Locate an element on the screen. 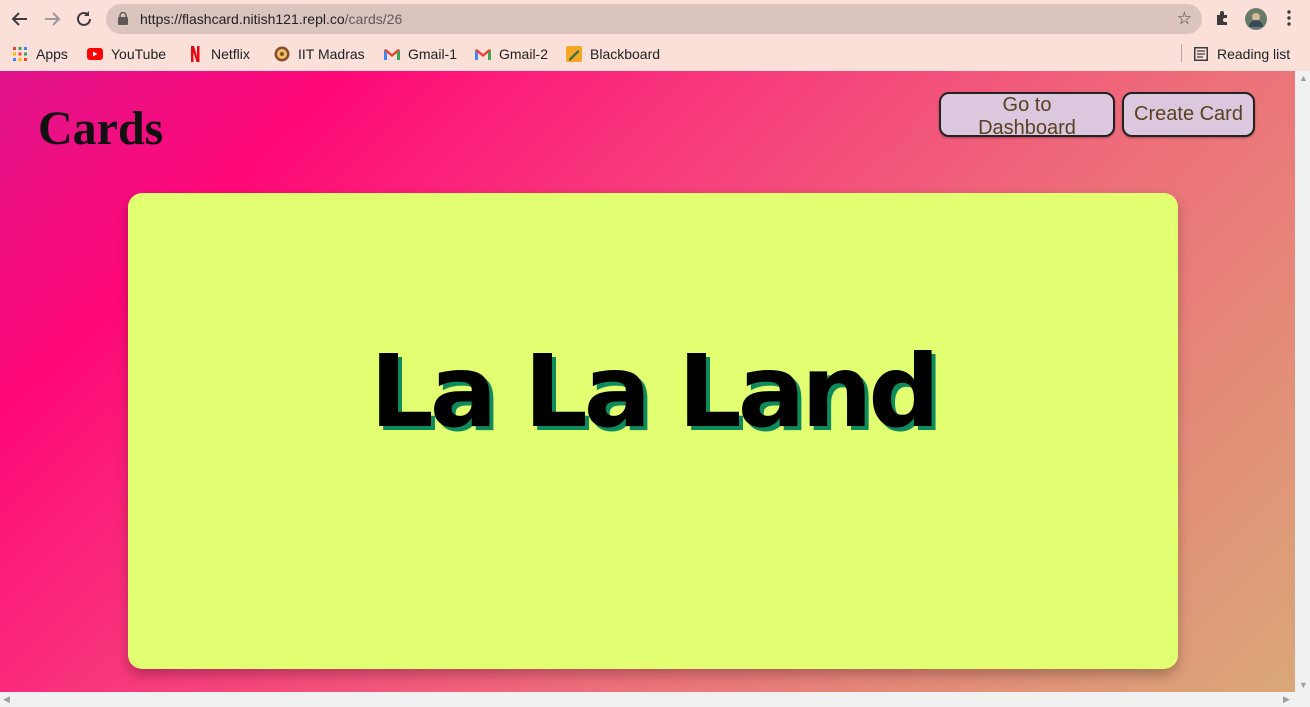 Image resolution: width=1310 pixels, height=707 pixels. profile-avatar-icon is located at coordinates (1256, 19).